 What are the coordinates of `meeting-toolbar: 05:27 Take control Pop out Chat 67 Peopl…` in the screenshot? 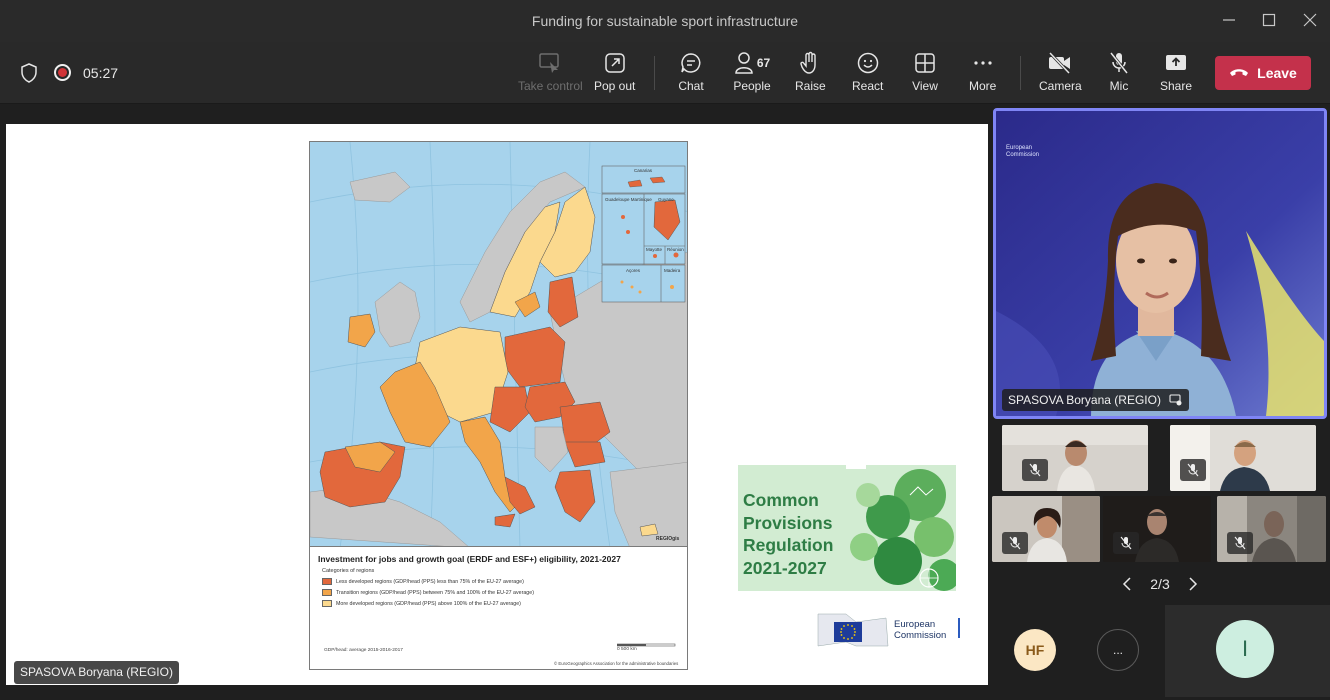 It's located at (665, 73).